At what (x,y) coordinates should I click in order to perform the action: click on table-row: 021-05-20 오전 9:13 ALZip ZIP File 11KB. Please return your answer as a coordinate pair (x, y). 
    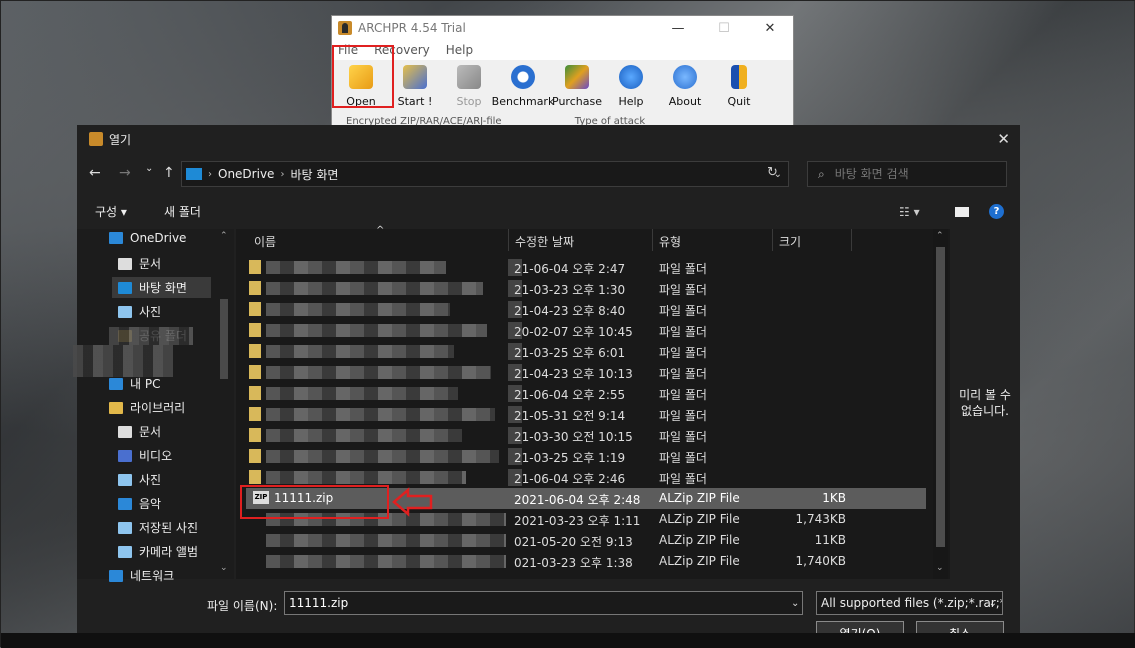
    Looking at the image, I should click on (586, 540).